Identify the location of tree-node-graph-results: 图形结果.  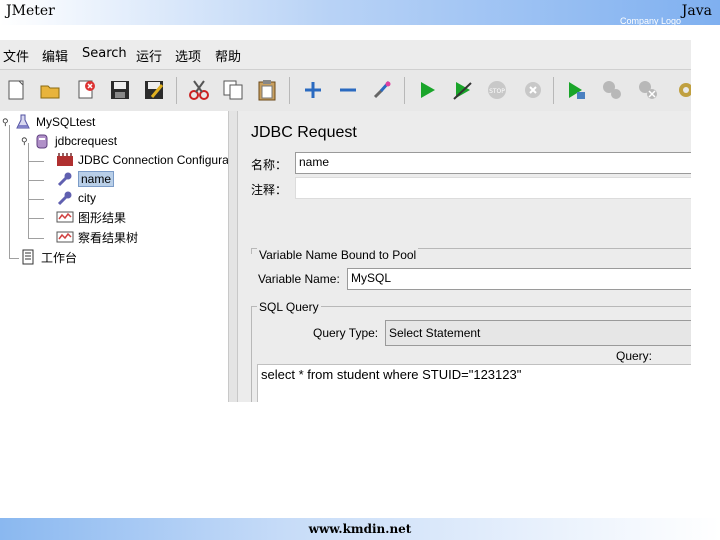
(91, 217).